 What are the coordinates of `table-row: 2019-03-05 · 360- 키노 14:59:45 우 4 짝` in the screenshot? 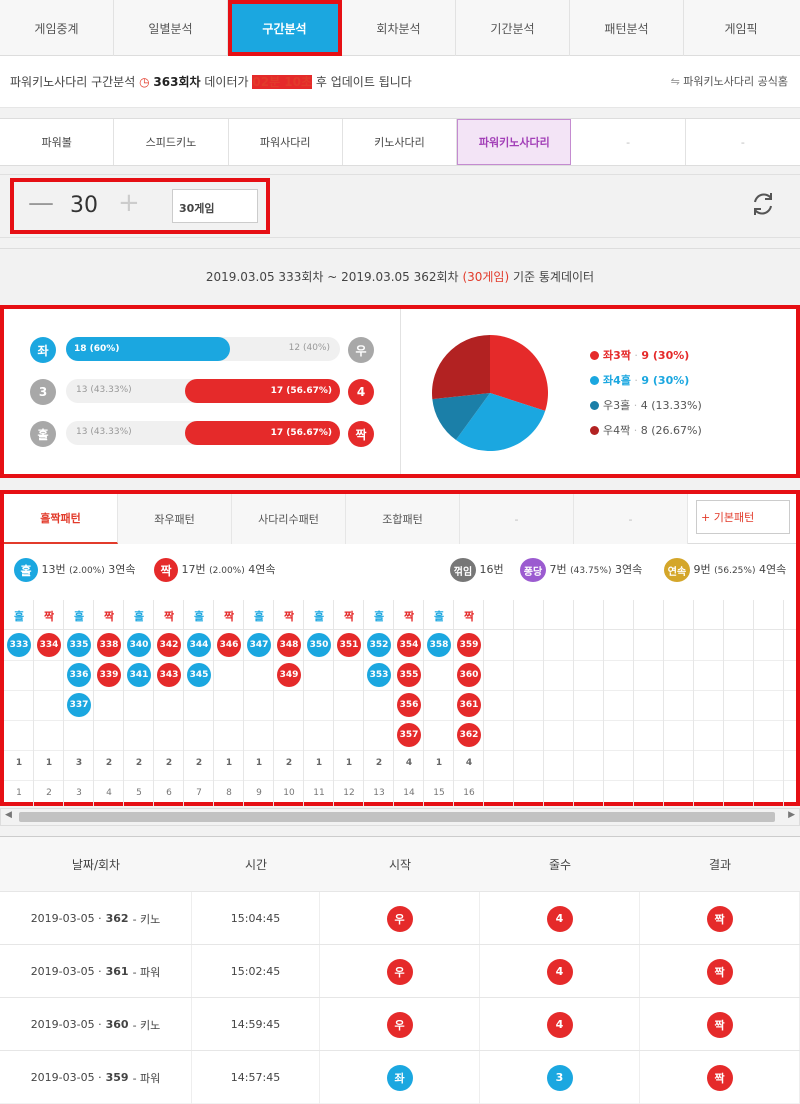 It's located at (400, 1024).